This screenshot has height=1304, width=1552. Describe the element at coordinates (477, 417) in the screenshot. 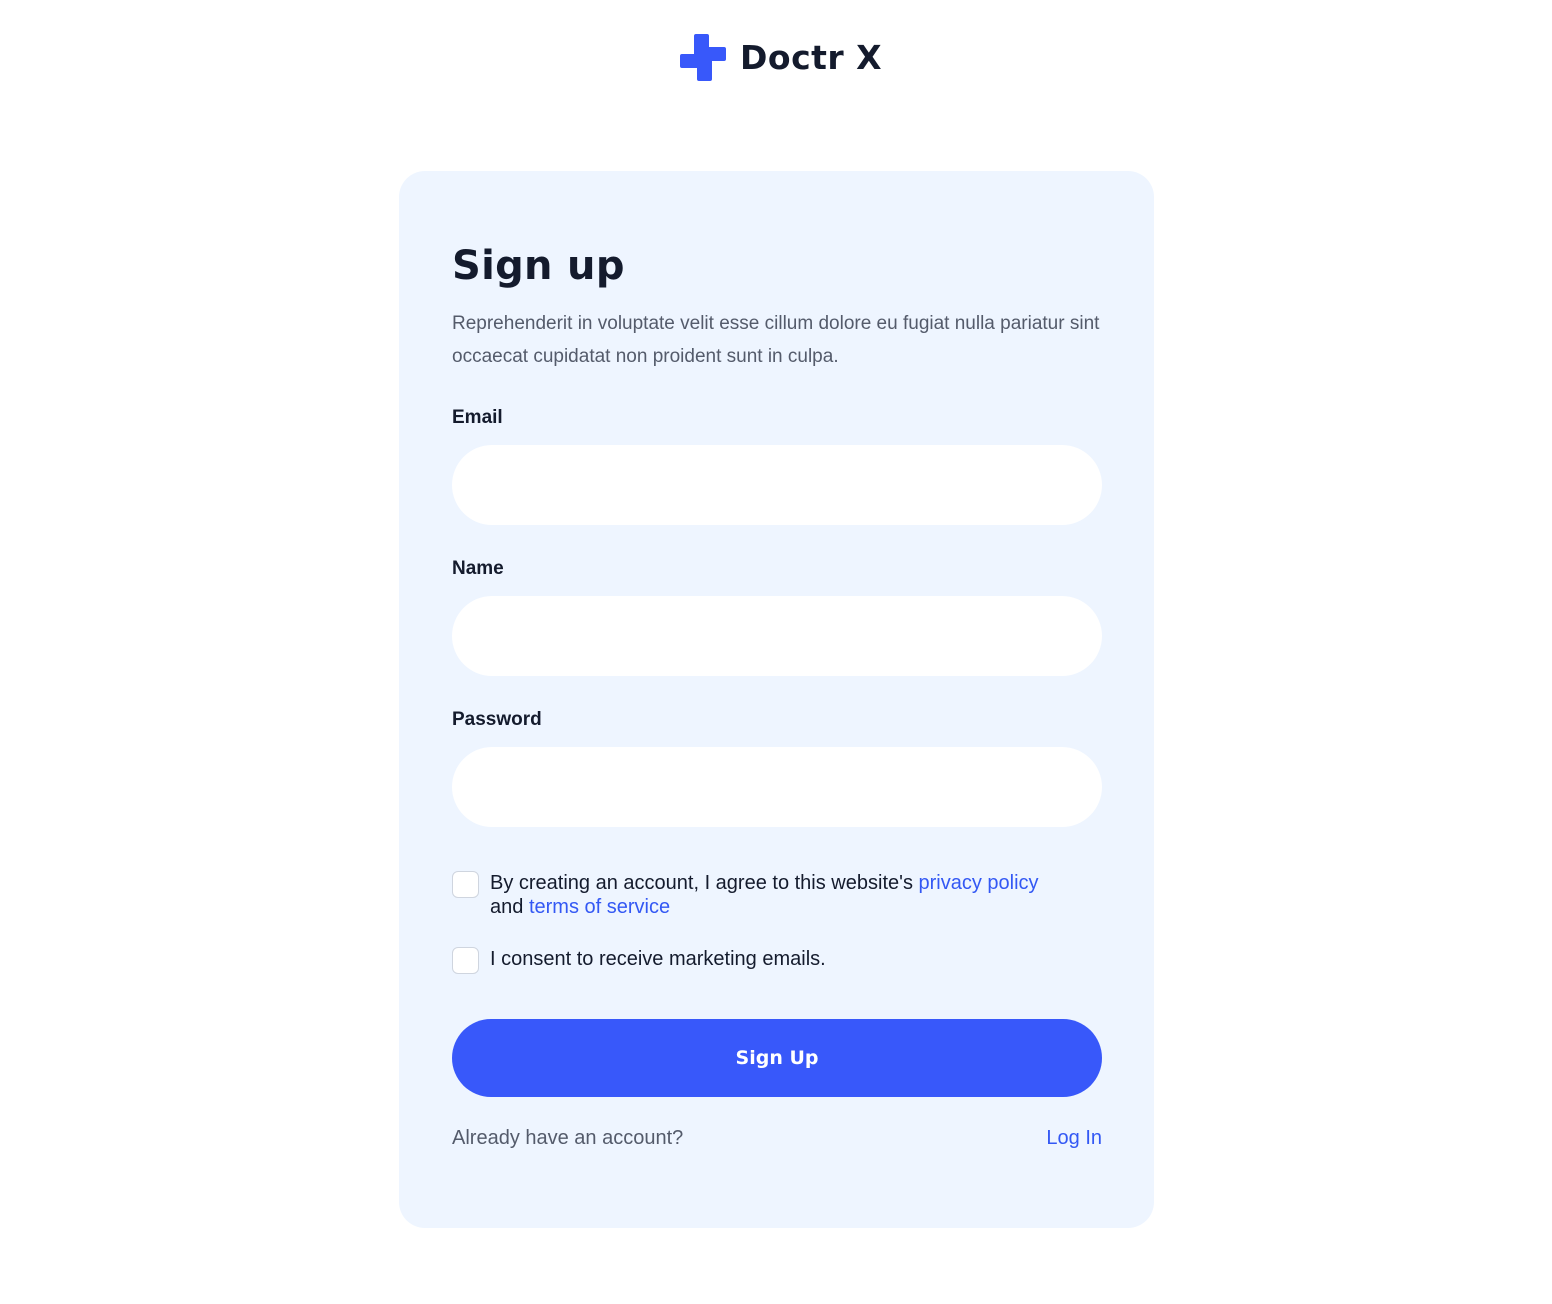

I see `email-label: Email` at that location.